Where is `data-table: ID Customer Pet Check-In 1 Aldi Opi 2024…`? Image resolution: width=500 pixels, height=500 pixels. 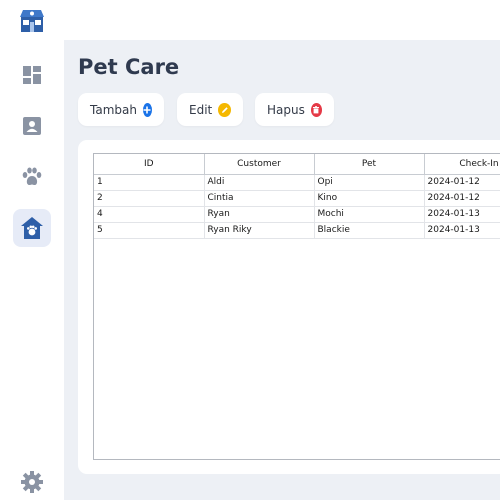
data-table: ID Customer Pet Check-In 1 Aldi Opi 2024… is located at coordinates (297, 196).